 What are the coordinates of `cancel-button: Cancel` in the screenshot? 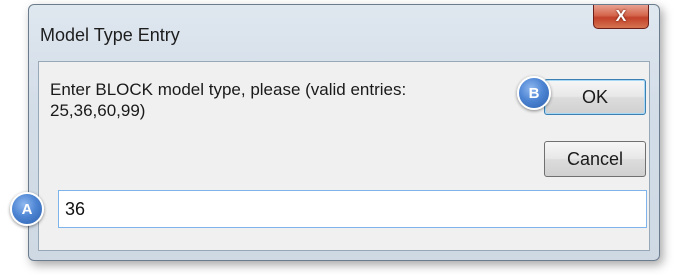 It's located at (595, 159).